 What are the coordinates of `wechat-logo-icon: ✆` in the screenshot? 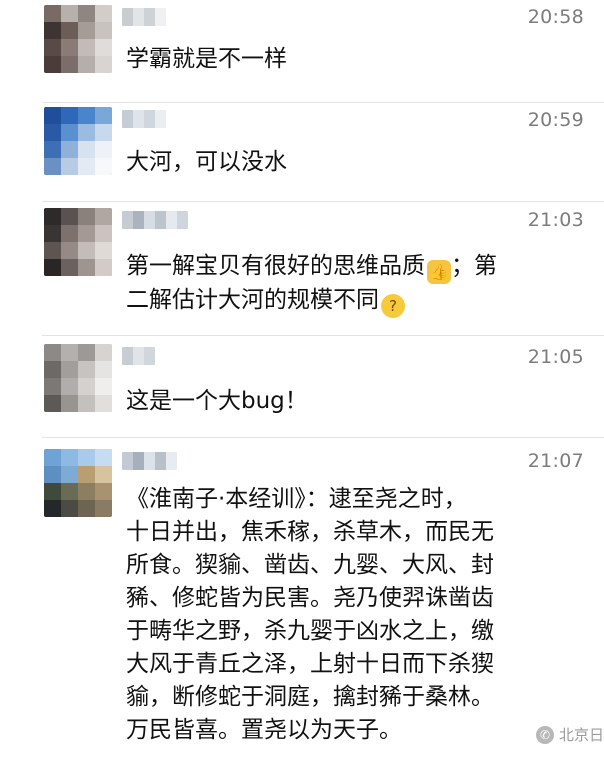 It's located at (544, 734).